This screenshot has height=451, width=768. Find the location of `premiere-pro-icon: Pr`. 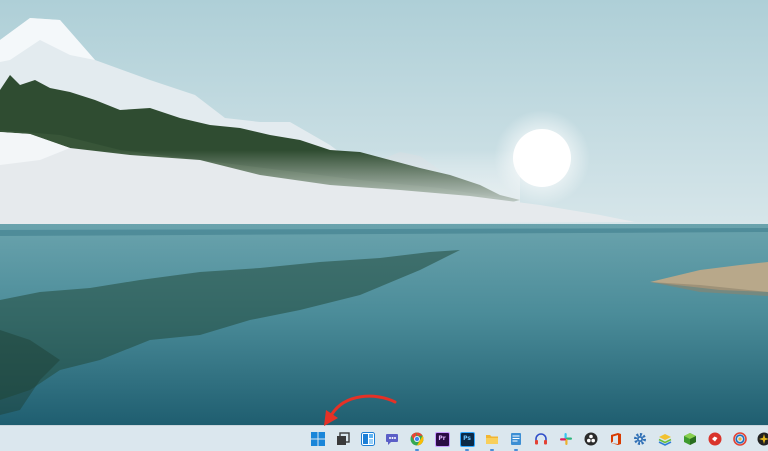

premiere-pro-icon: Pr is located at coordinates (442, 439).